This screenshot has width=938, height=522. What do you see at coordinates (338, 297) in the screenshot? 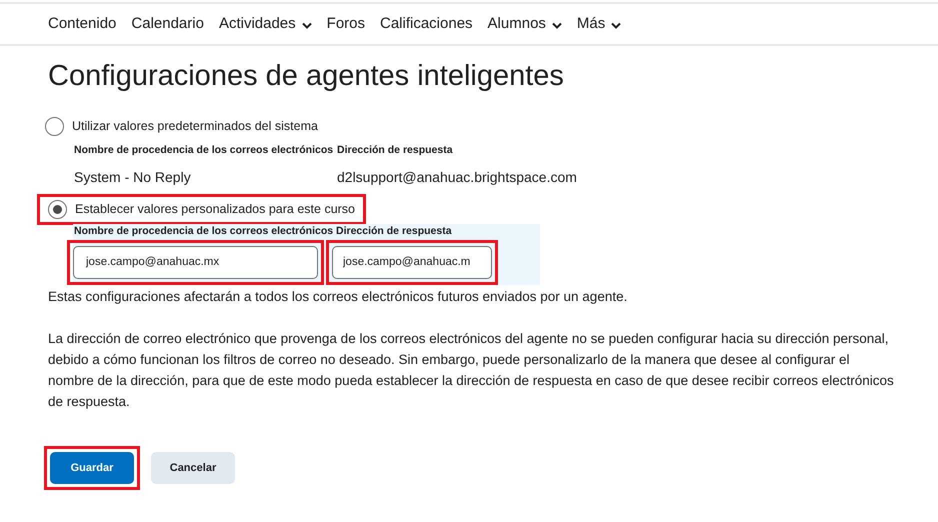
I see `info-text: Estas configuraciones afectarán a todos los correos electrónicos futuros enviados por un agente.` at bounding box center [338, 297].